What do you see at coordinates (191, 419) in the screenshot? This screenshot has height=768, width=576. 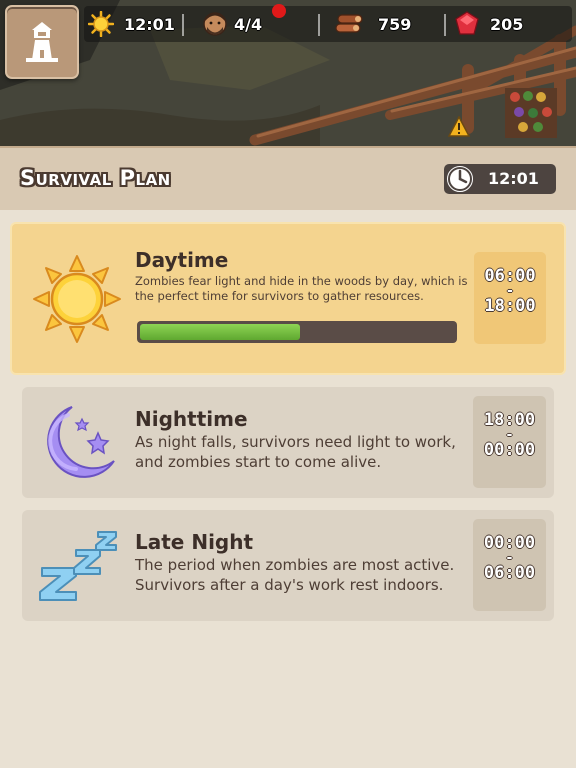 I see `phase-title: Nighttime` at bounding box center [191, 419].